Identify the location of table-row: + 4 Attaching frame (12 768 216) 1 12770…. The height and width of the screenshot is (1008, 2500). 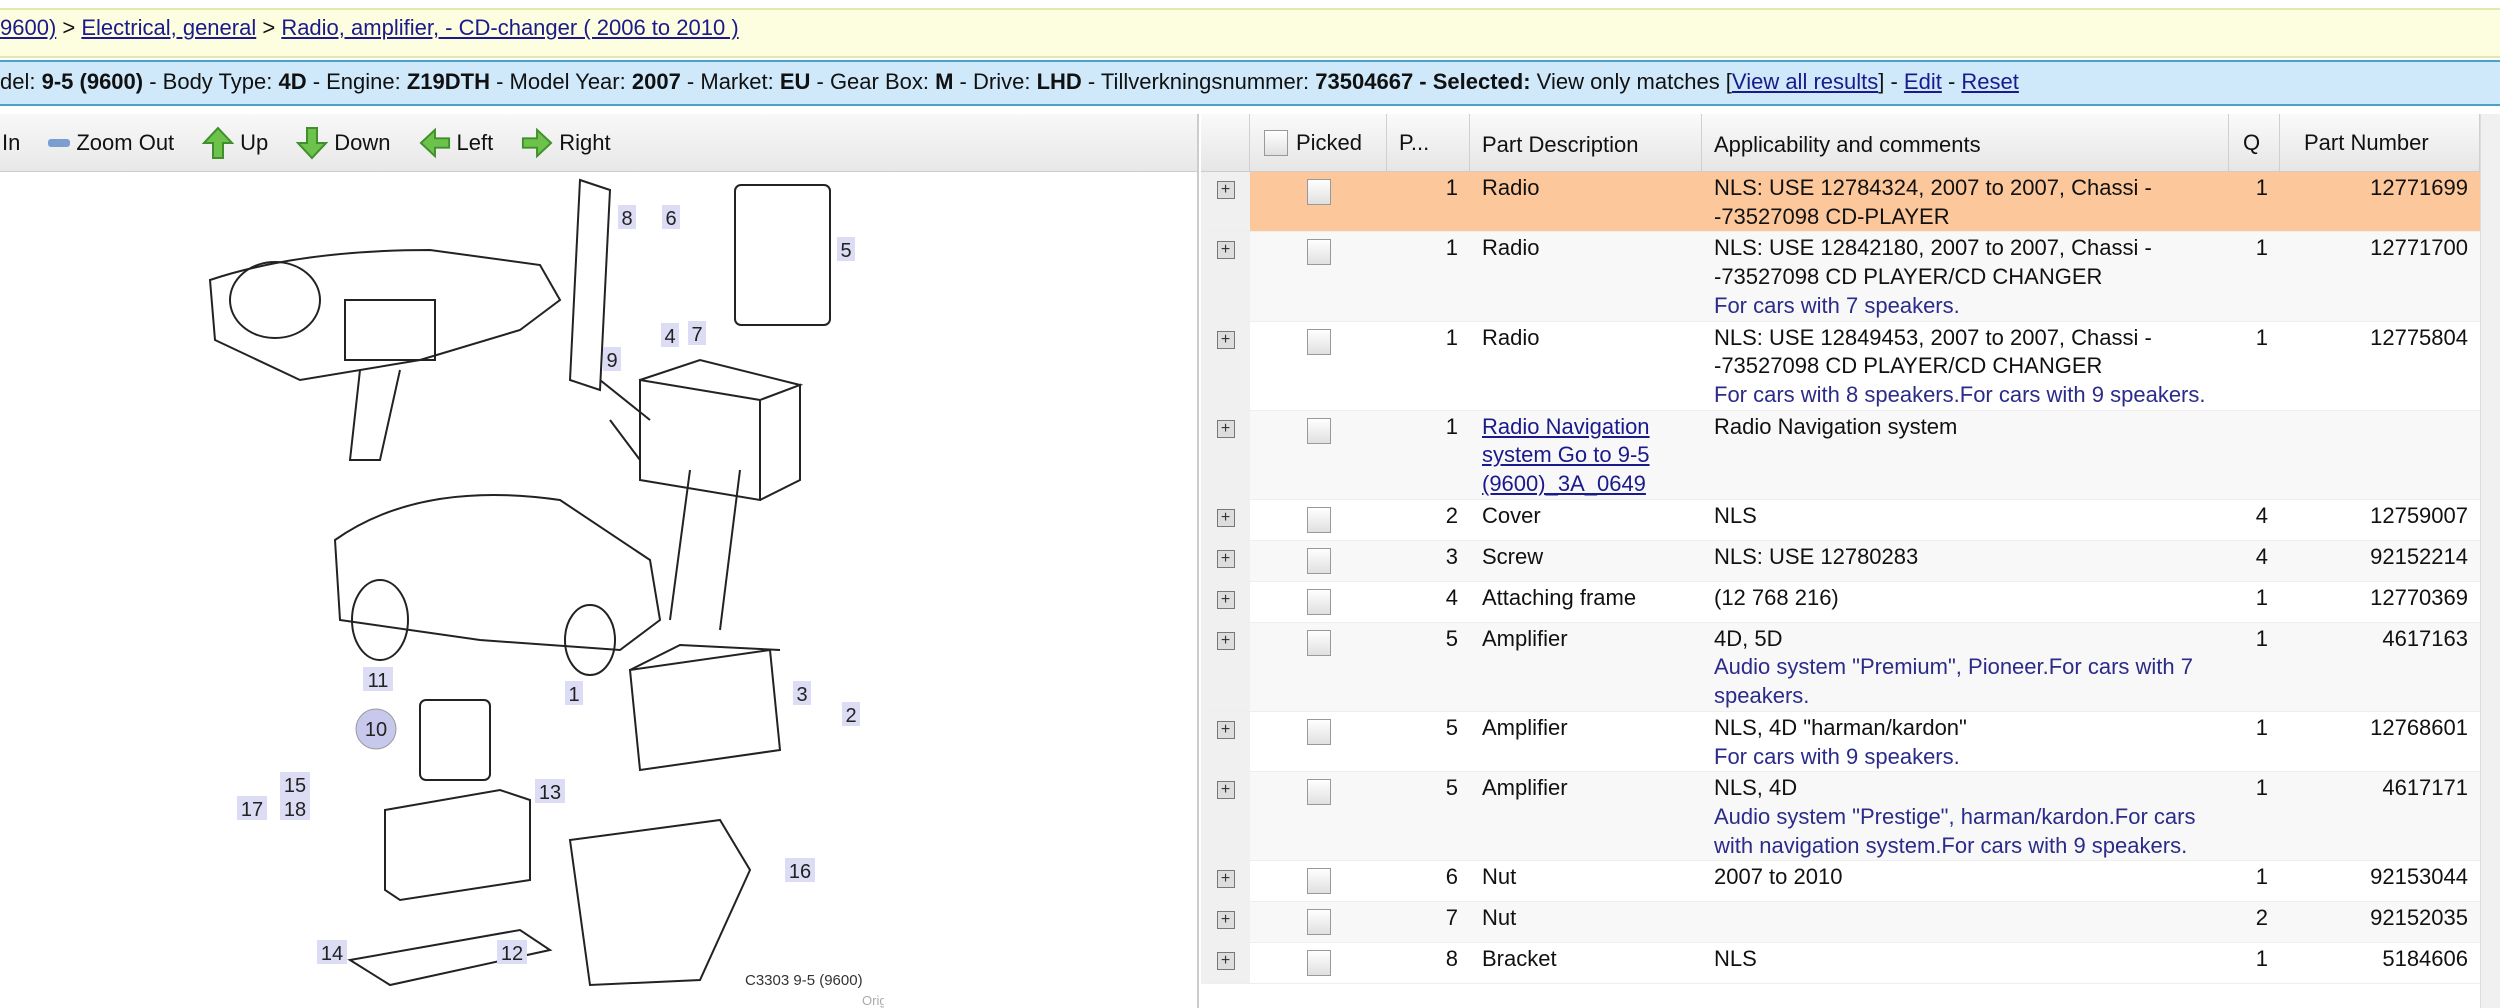
(1850, 602).